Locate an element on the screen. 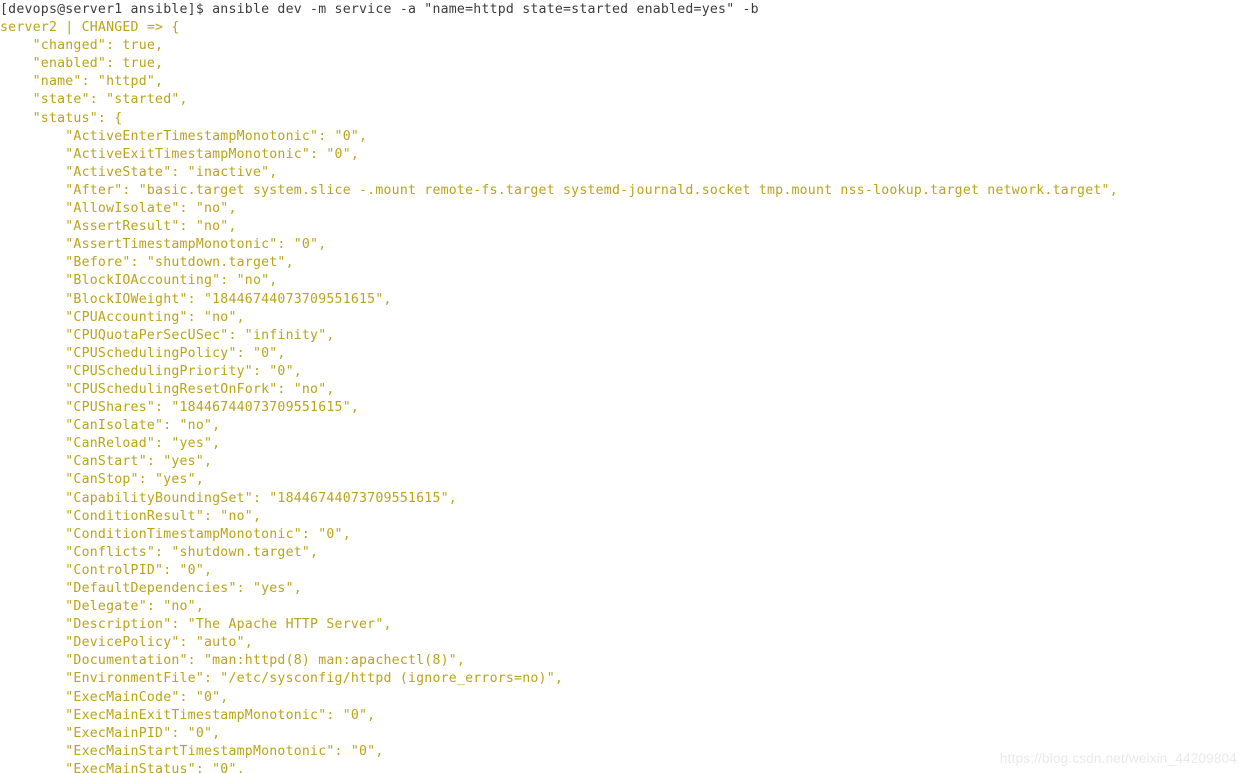 The width and height of the screenshot is (1253, 773). output-line: "name": "httpd", is located at coordinates (82, 82).